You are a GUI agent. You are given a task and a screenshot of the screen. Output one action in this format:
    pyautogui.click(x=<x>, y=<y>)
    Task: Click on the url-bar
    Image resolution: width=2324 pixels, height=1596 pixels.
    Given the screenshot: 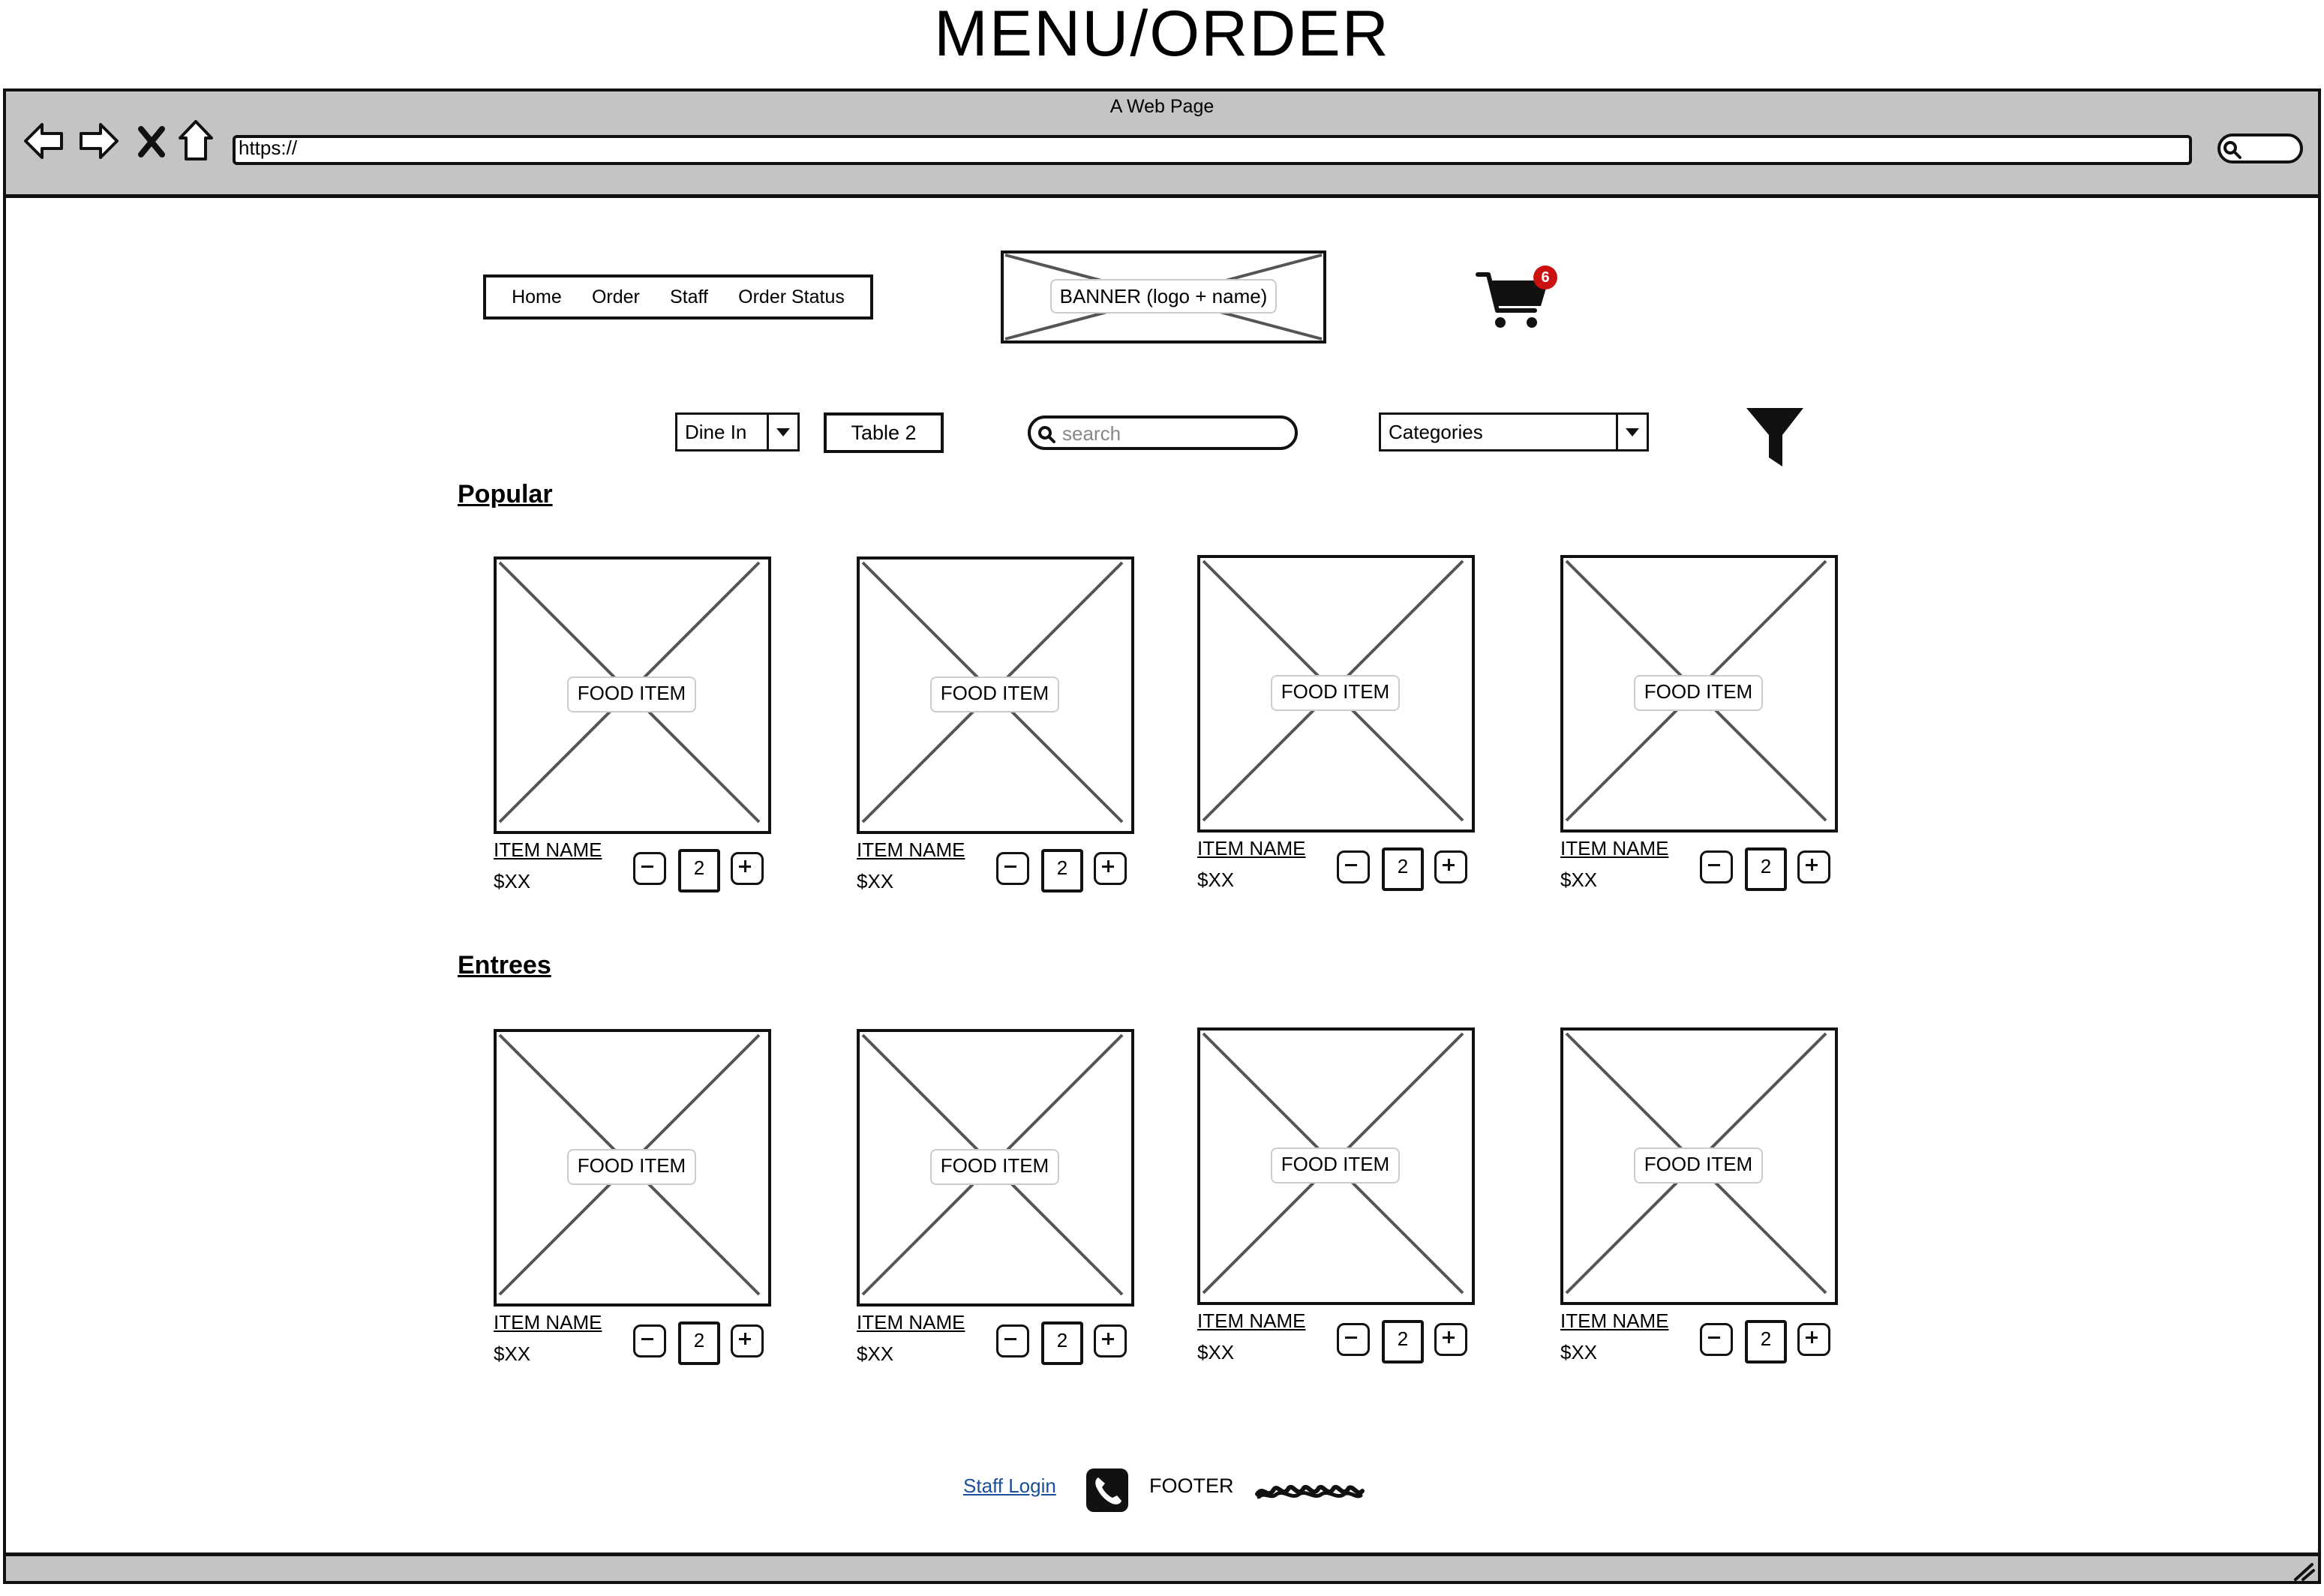 What is the action you would take?
    pyautogui.click(x=1212, y=150)
    